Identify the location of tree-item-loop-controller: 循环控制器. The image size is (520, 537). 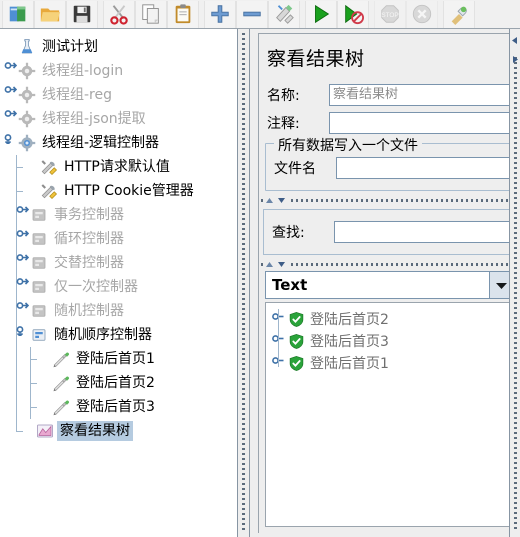
(118, 239).